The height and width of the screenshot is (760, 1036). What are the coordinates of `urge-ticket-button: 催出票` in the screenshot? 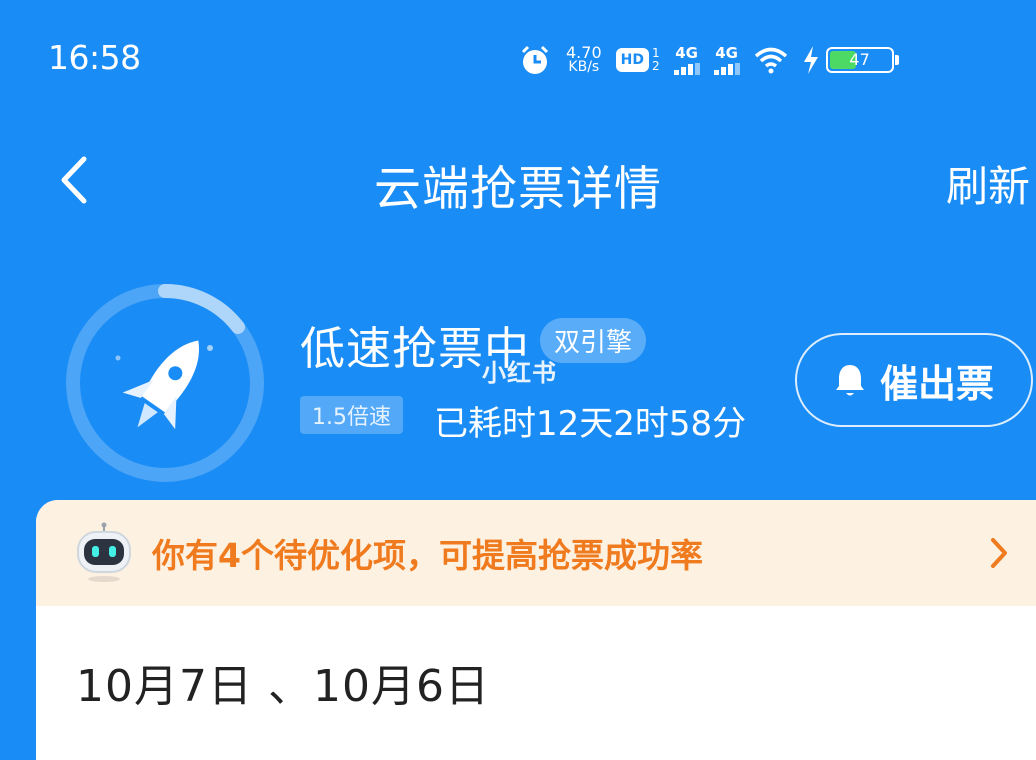 It's located at (914, 380).